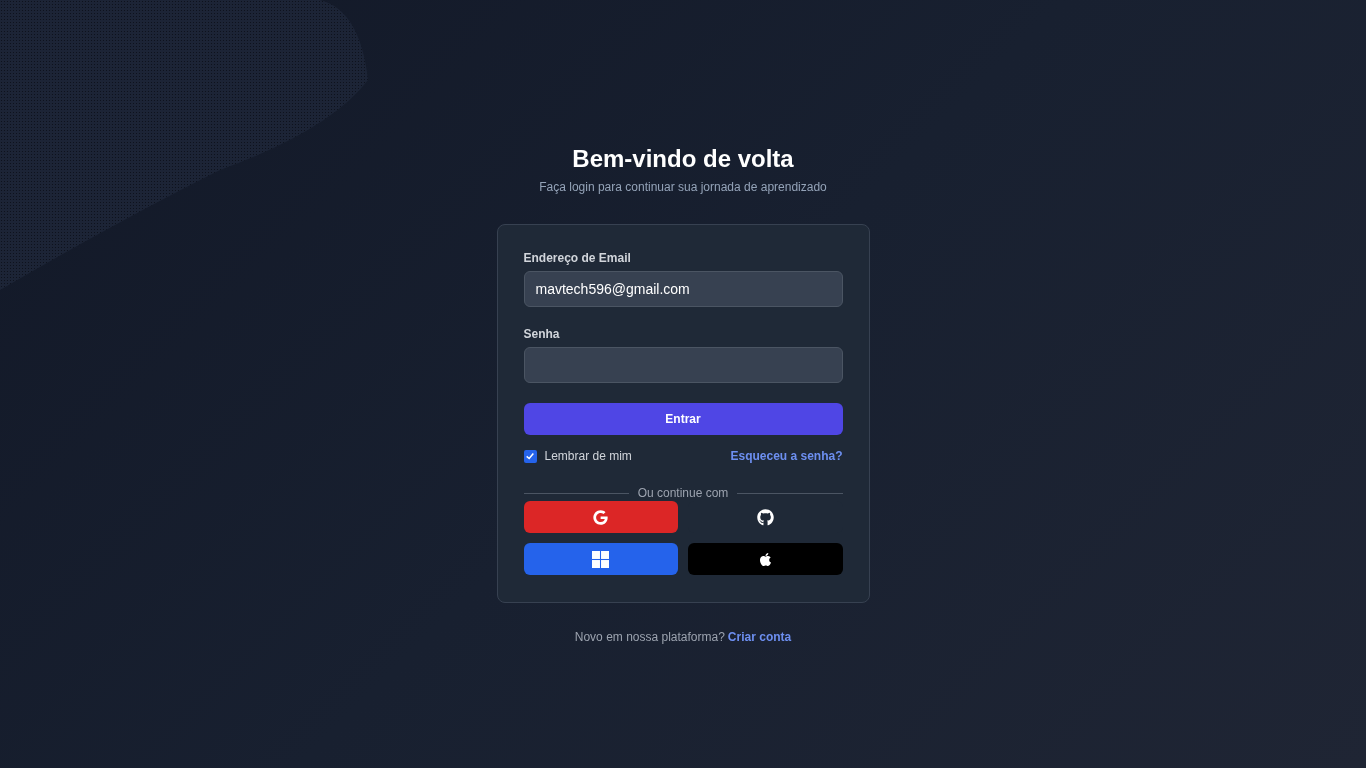 This screenshot has height=768, width=1366. I want to click on page-subtitle: Faça login para continuar sua jornada de aprendizado, so click(683, 187).